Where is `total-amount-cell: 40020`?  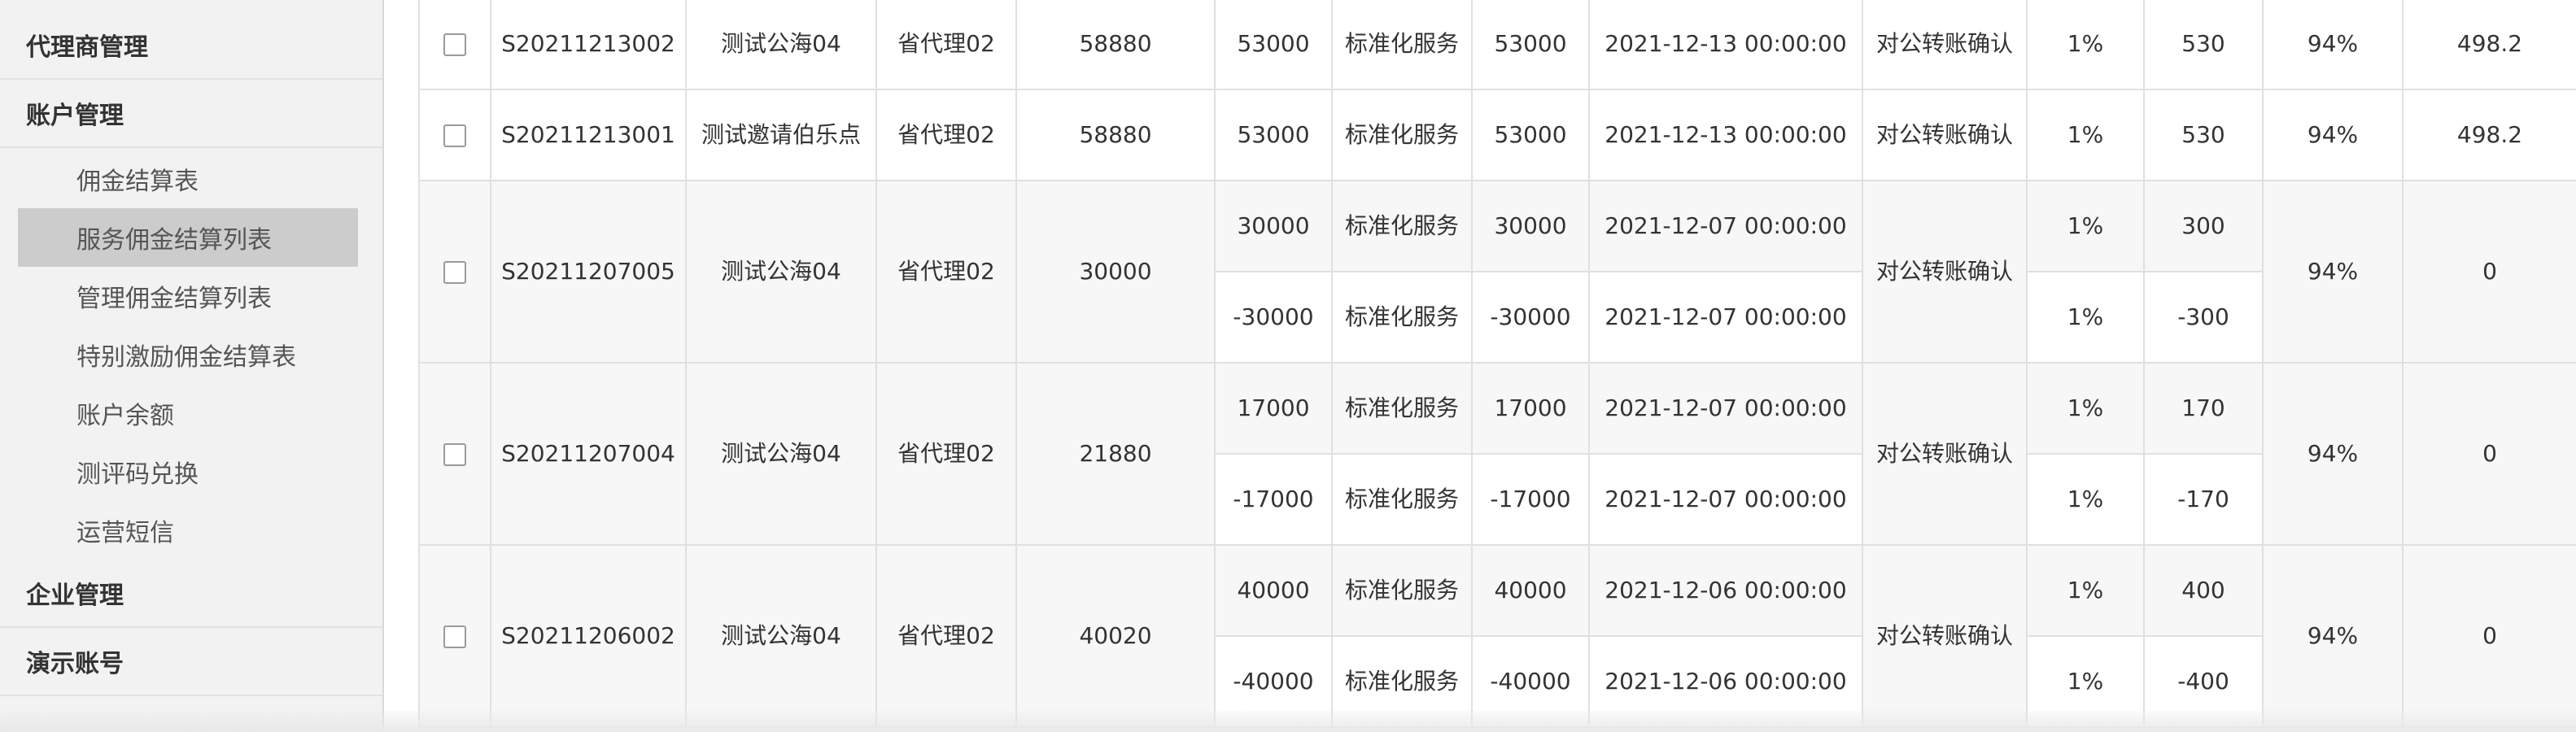 total-amount-cell: 40020 is located at coordinates (1115, 636).